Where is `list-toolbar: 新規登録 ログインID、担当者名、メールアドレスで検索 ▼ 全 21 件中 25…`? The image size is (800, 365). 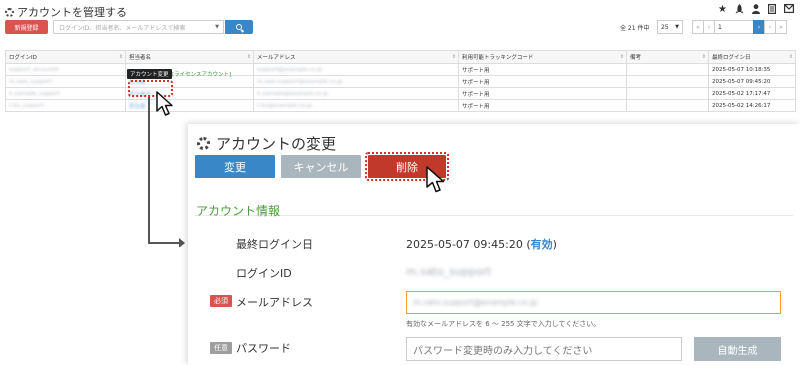 list-toolbar: 新規登録 ログインID、担当者名、メールアドレスで検索 ▼ 全 21 件中 25… is located at coordinates (400, 28).